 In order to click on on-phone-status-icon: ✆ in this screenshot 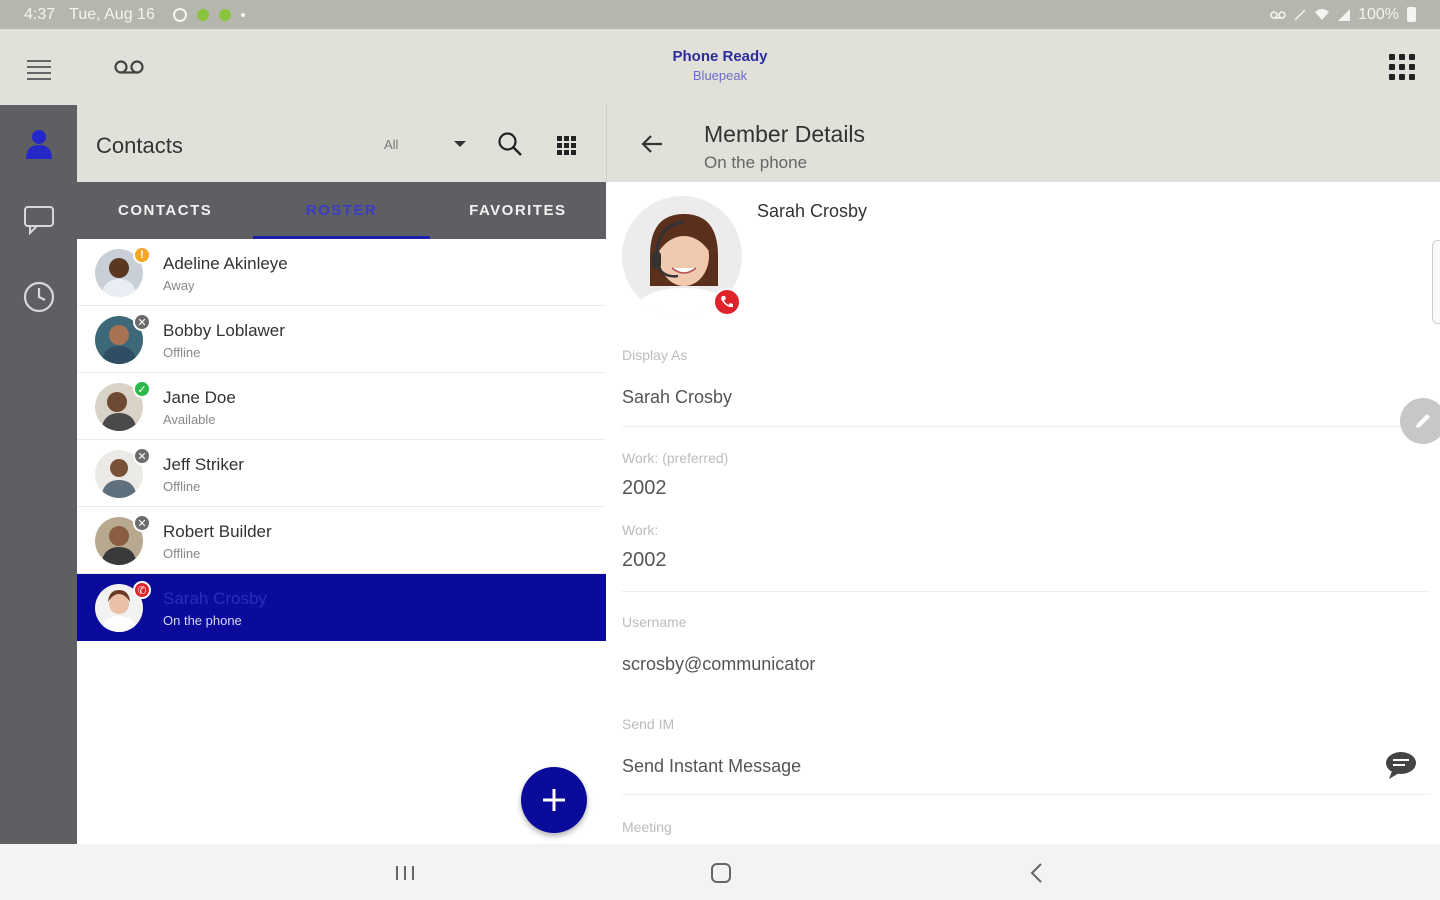, I will do `click(142, 590)`.